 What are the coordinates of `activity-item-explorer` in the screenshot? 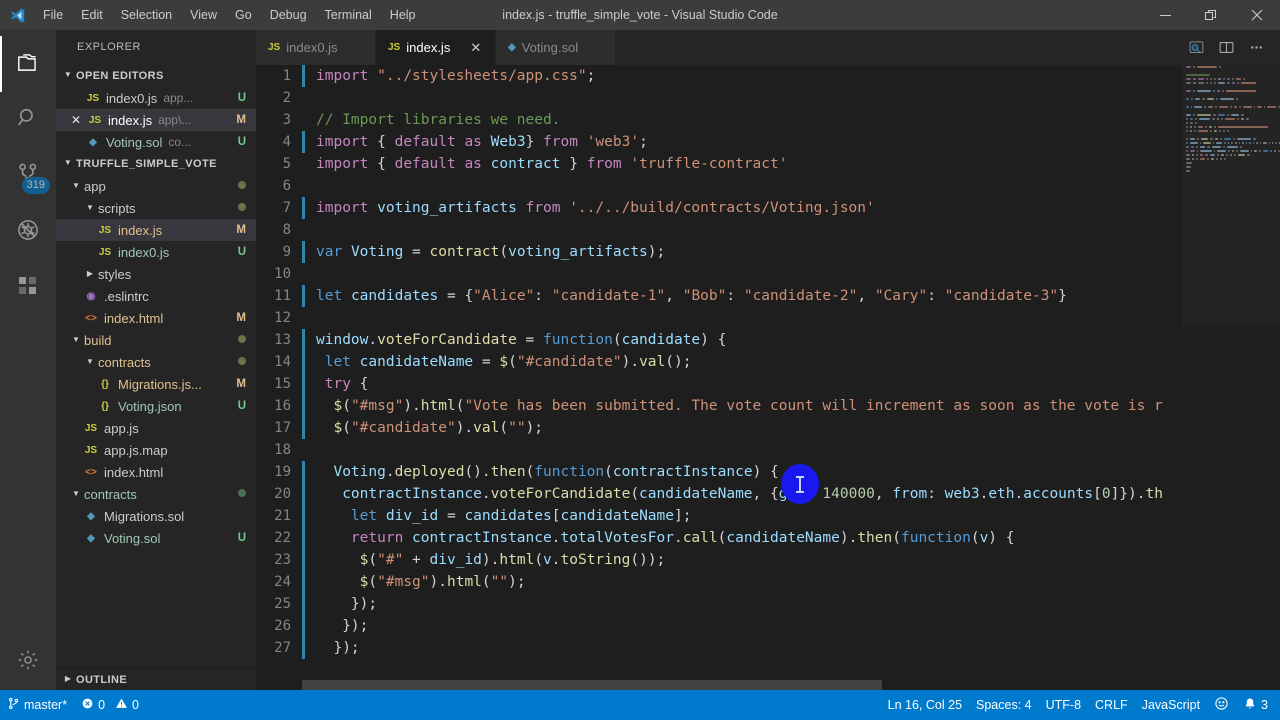 It's located at (28, 64).